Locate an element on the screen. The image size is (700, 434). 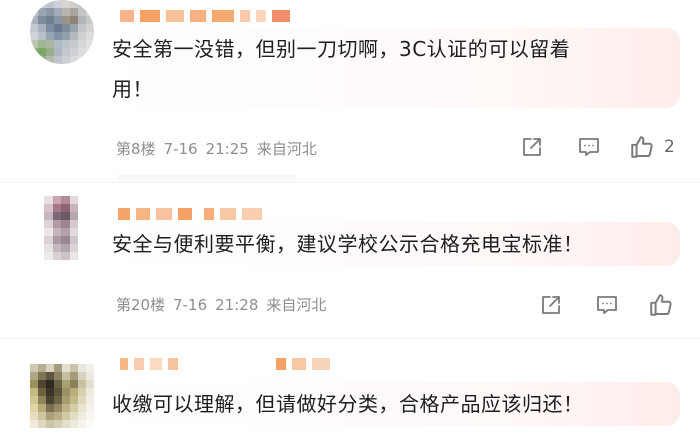
comment-text: 收缴可以理解，但请做好分类，合格产品应该归还！ is located at coordinates (348, 404).